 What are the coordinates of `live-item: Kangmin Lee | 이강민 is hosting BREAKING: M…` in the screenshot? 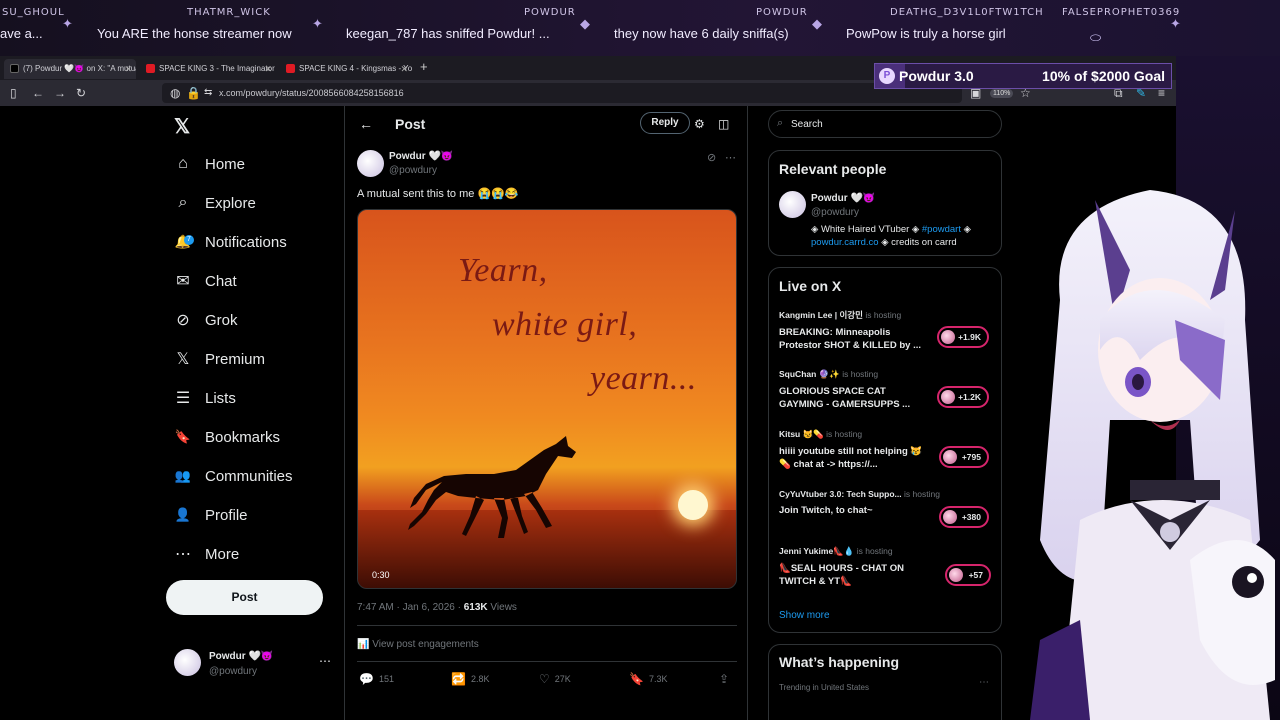 It's located at (854, 330).